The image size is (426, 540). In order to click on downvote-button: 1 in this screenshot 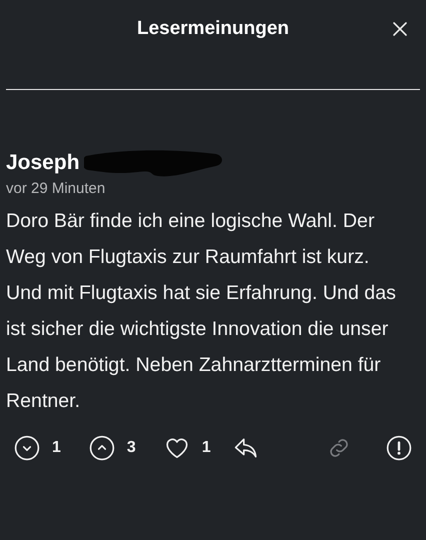, I will do `click(37, 448)`.